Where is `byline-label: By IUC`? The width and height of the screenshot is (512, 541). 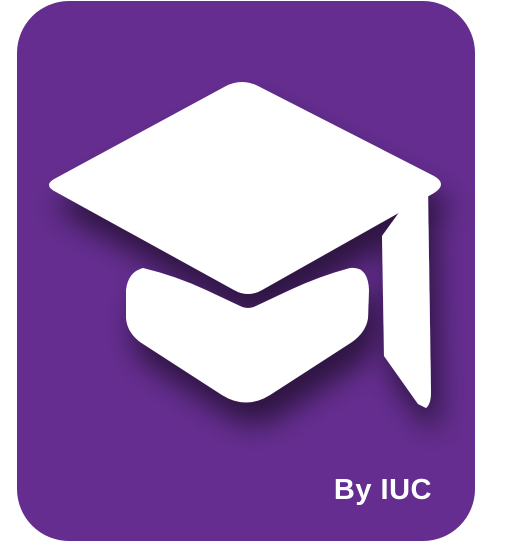 byline-label: By IUC is located at coordinates (382, 490).